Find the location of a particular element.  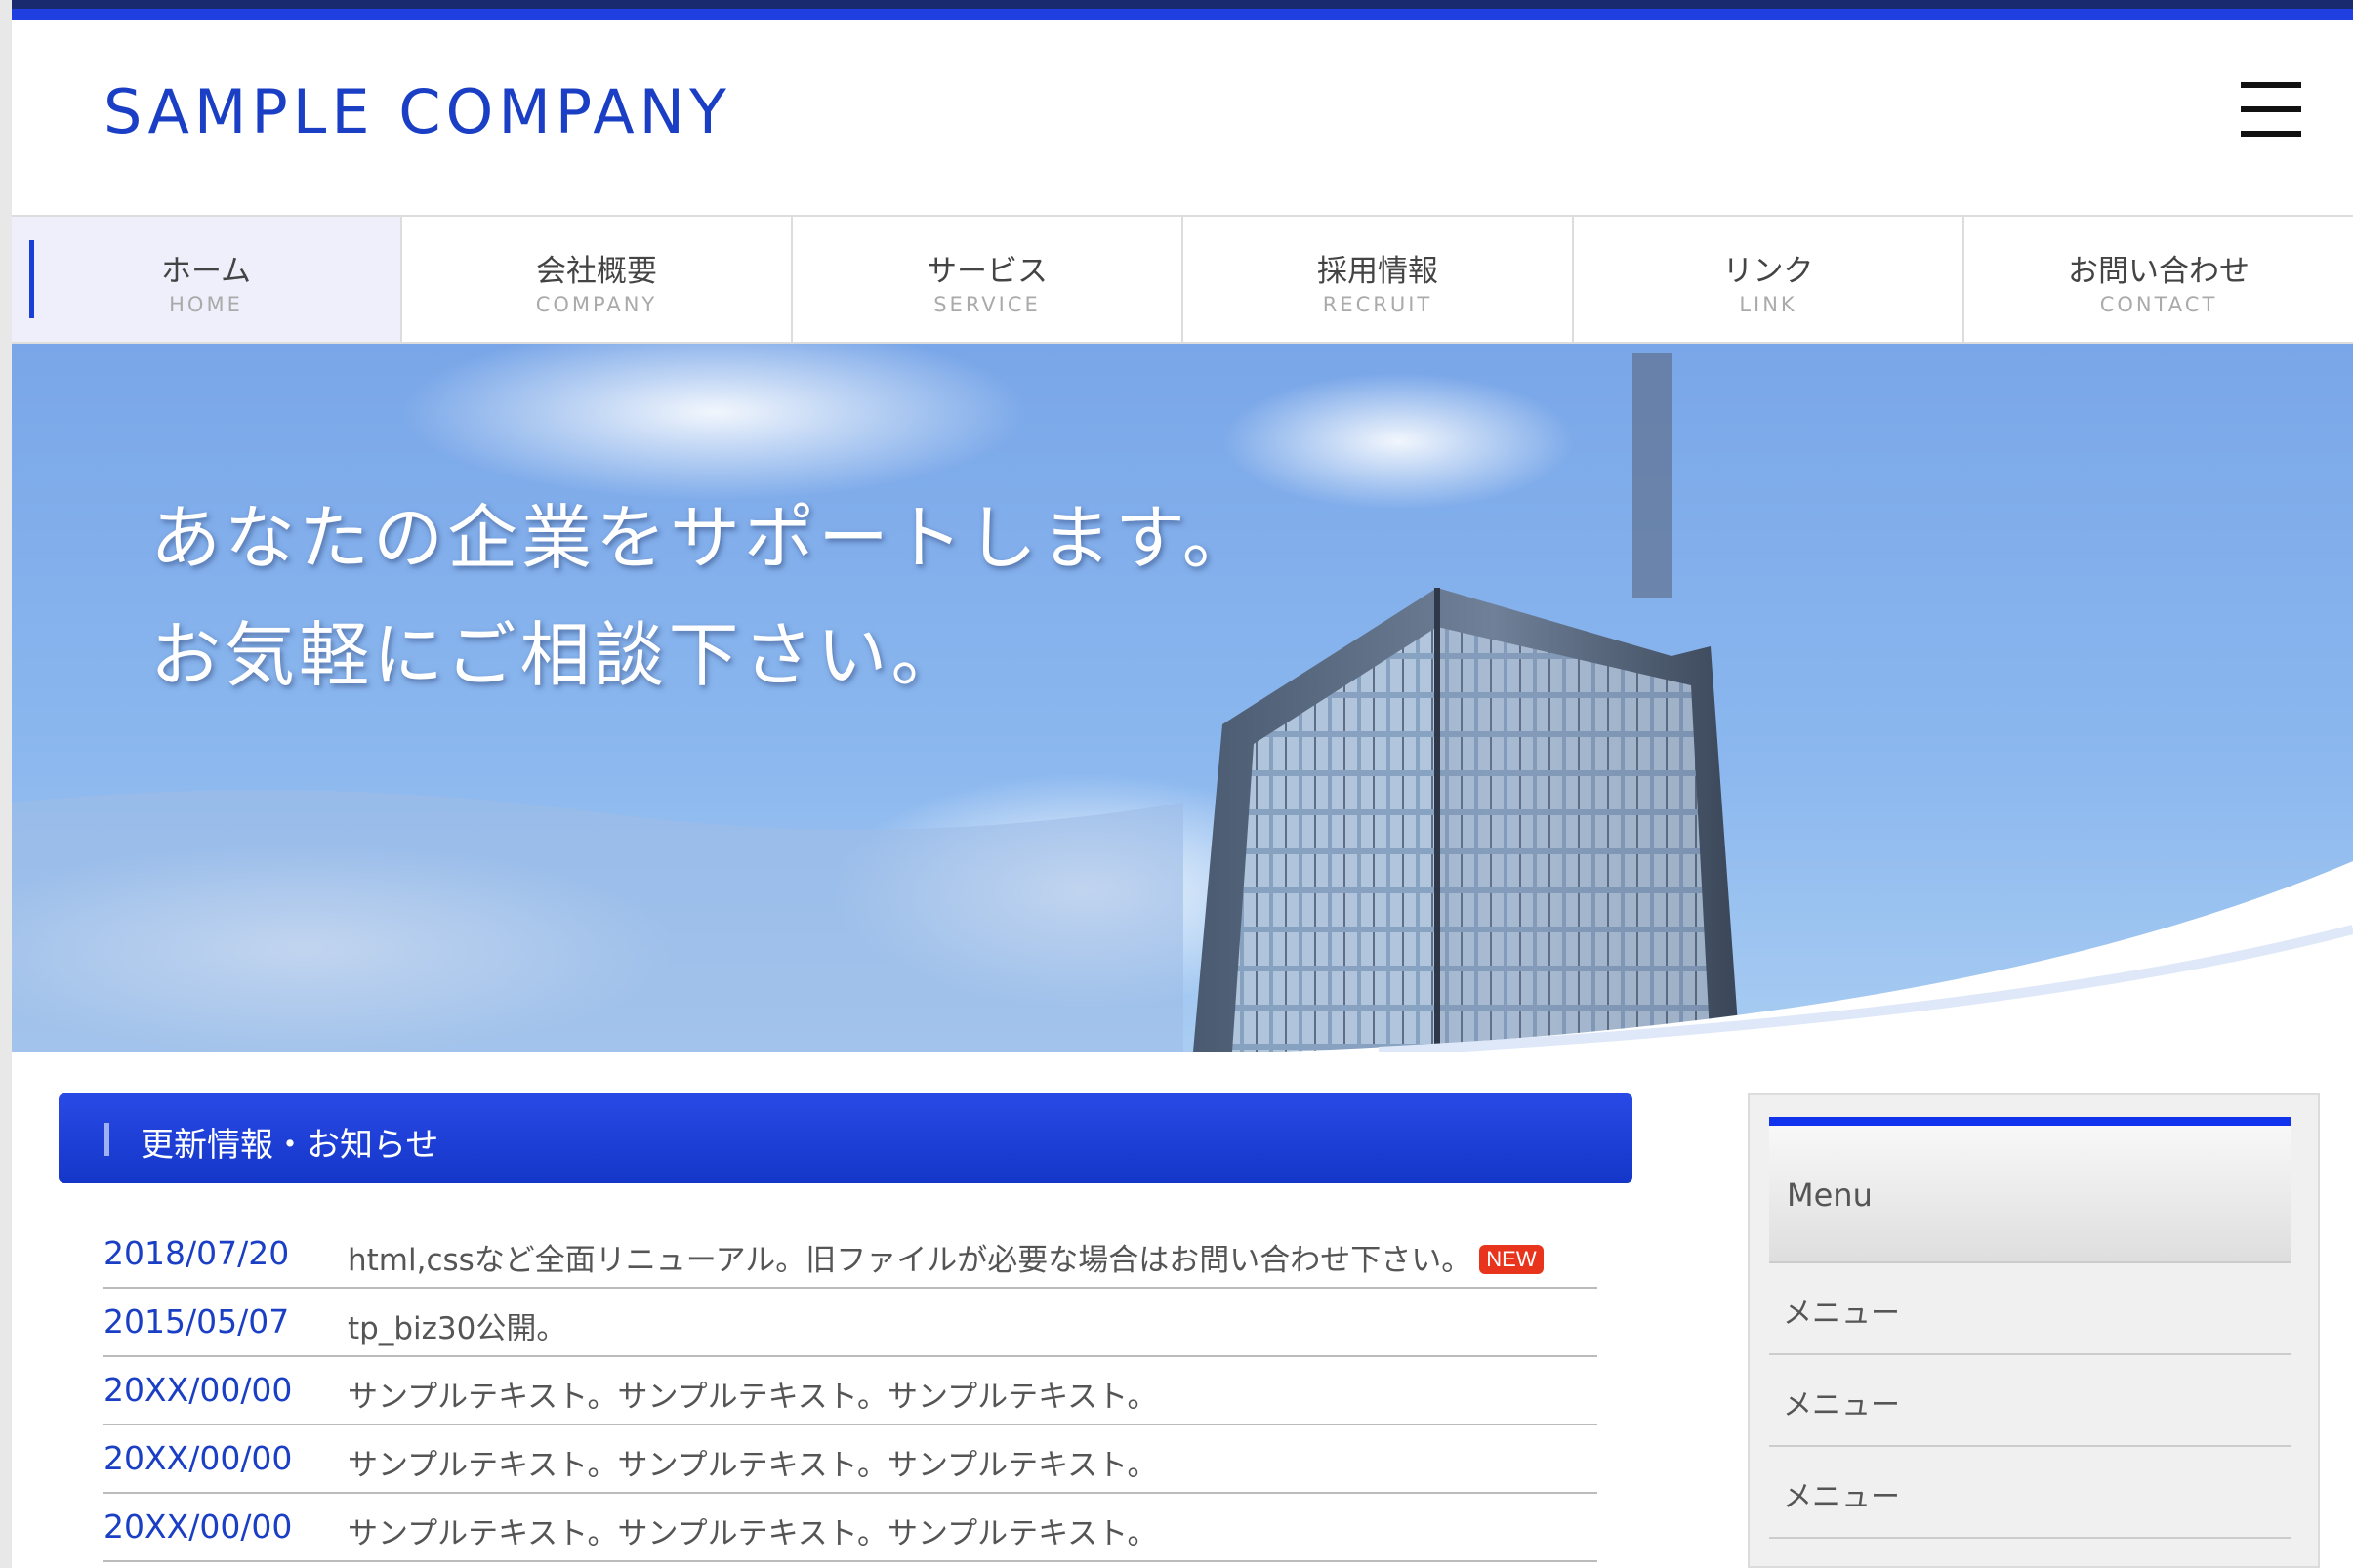

nav-item-home: ホーム HOME is located at coordinates (207, 280).